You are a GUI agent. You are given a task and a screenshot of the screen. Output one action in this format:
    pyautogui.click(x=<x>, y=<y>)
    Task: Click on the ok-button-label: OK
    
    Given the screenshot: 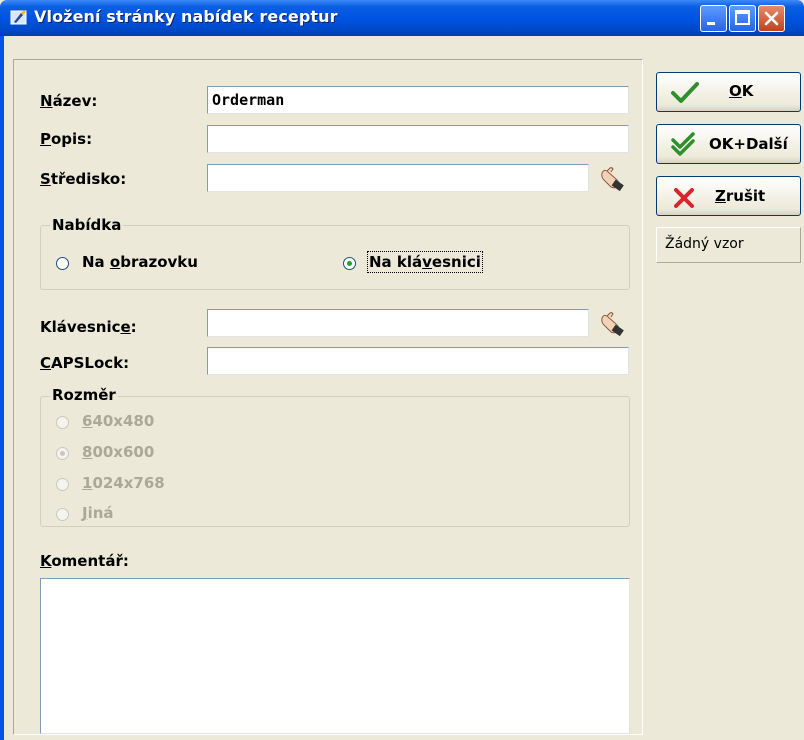 What is the action you would take?
    pyautogui.click(x=741, y=91)
    